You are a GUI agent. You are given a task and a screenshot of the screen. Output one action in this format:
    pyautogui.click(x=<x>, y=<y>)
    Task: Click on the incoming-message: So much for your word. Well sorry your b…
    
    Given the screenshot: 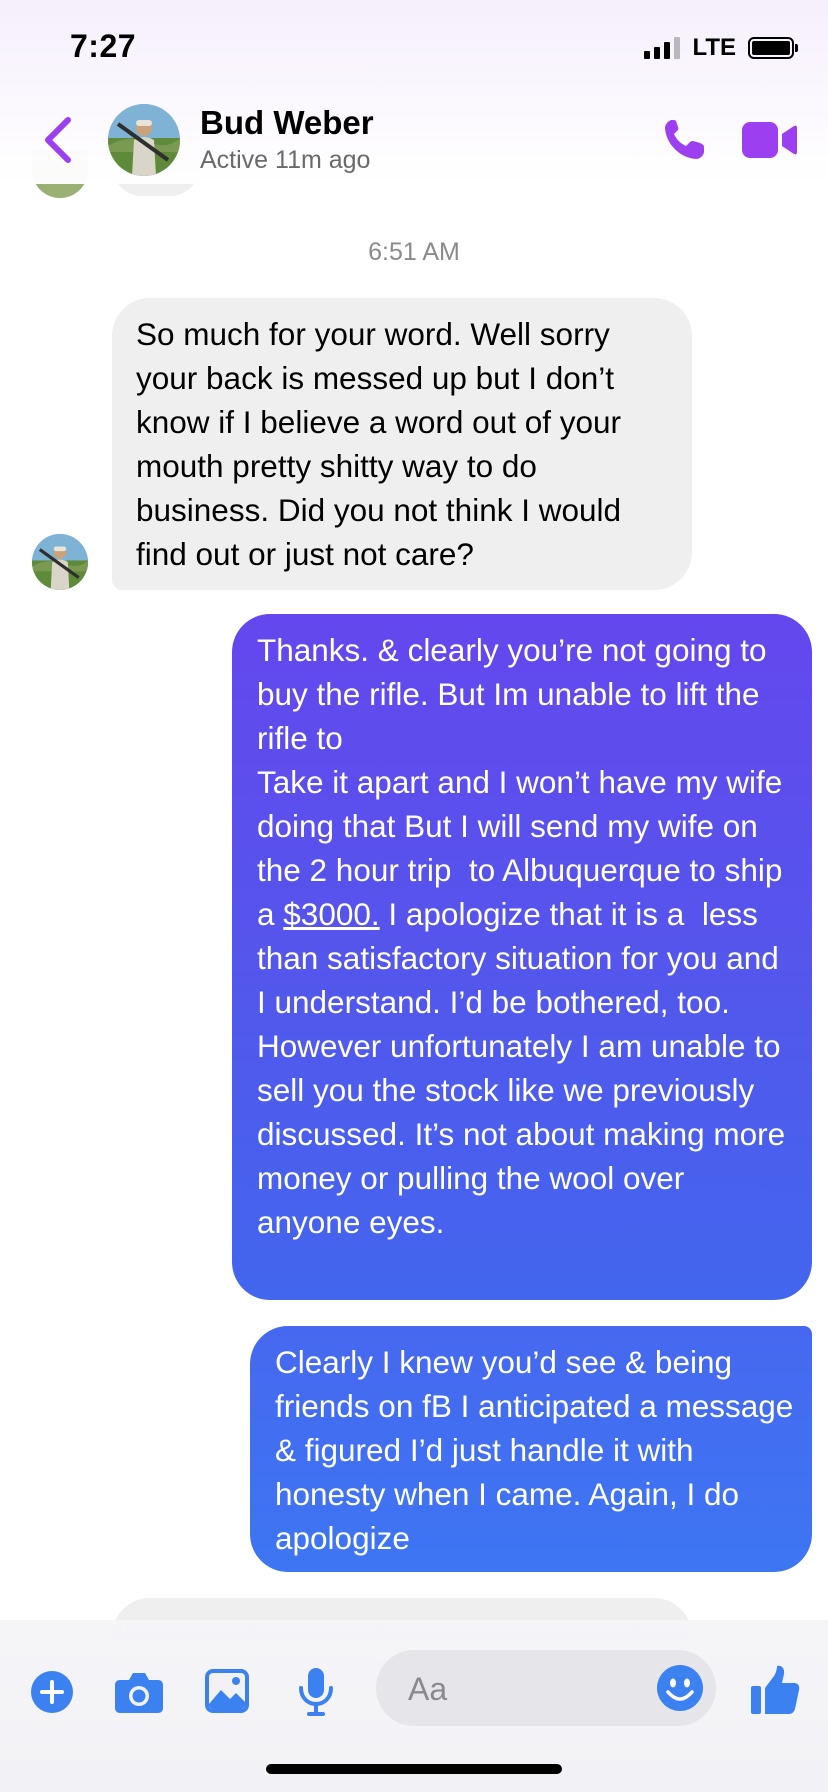 What is the action you would take?
    pyautogui.click(x=402, y=444)
    